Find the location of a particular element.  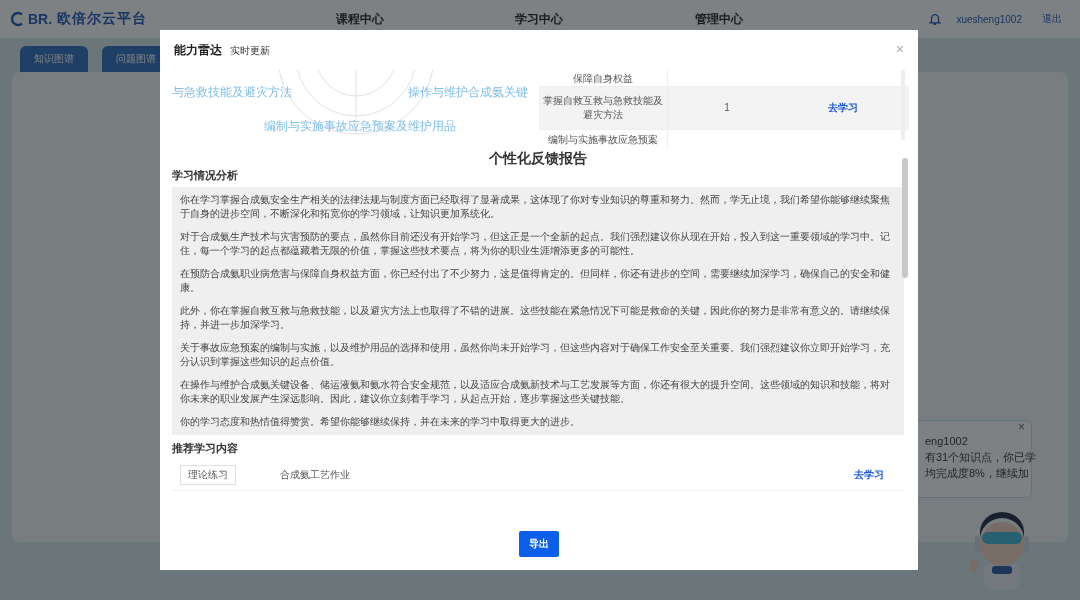

dialog-subtitle: 实时更新 is located at coordinates (250, 51).